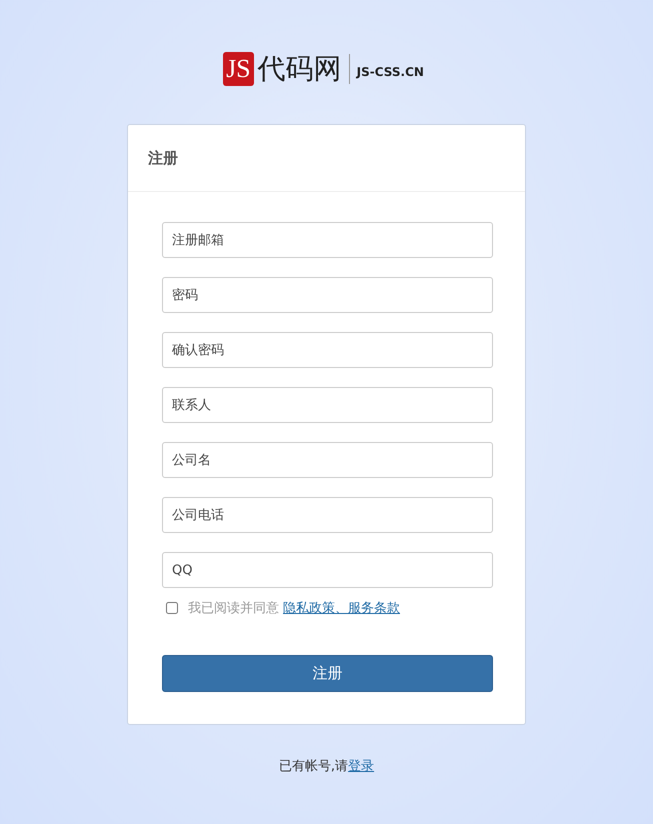 This screenshot has width=653, height=824. What do you see at coordinates (327, 350) in the screenshot?
I see `input-field: 确认密码` at bounding box center [327, 350].